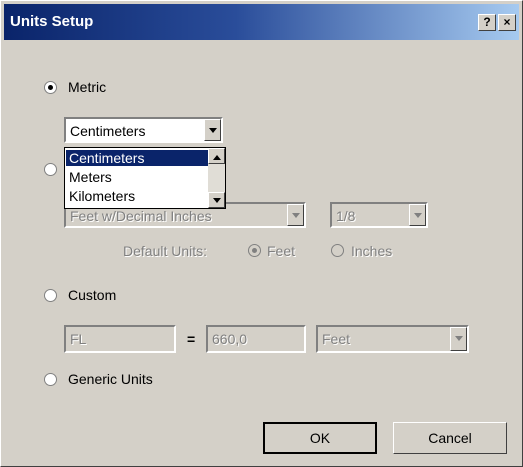 The width and height of the screenshot is (523, 467). I want to click on metric-unit-dropdown: Centimeters, so click(143, 130).